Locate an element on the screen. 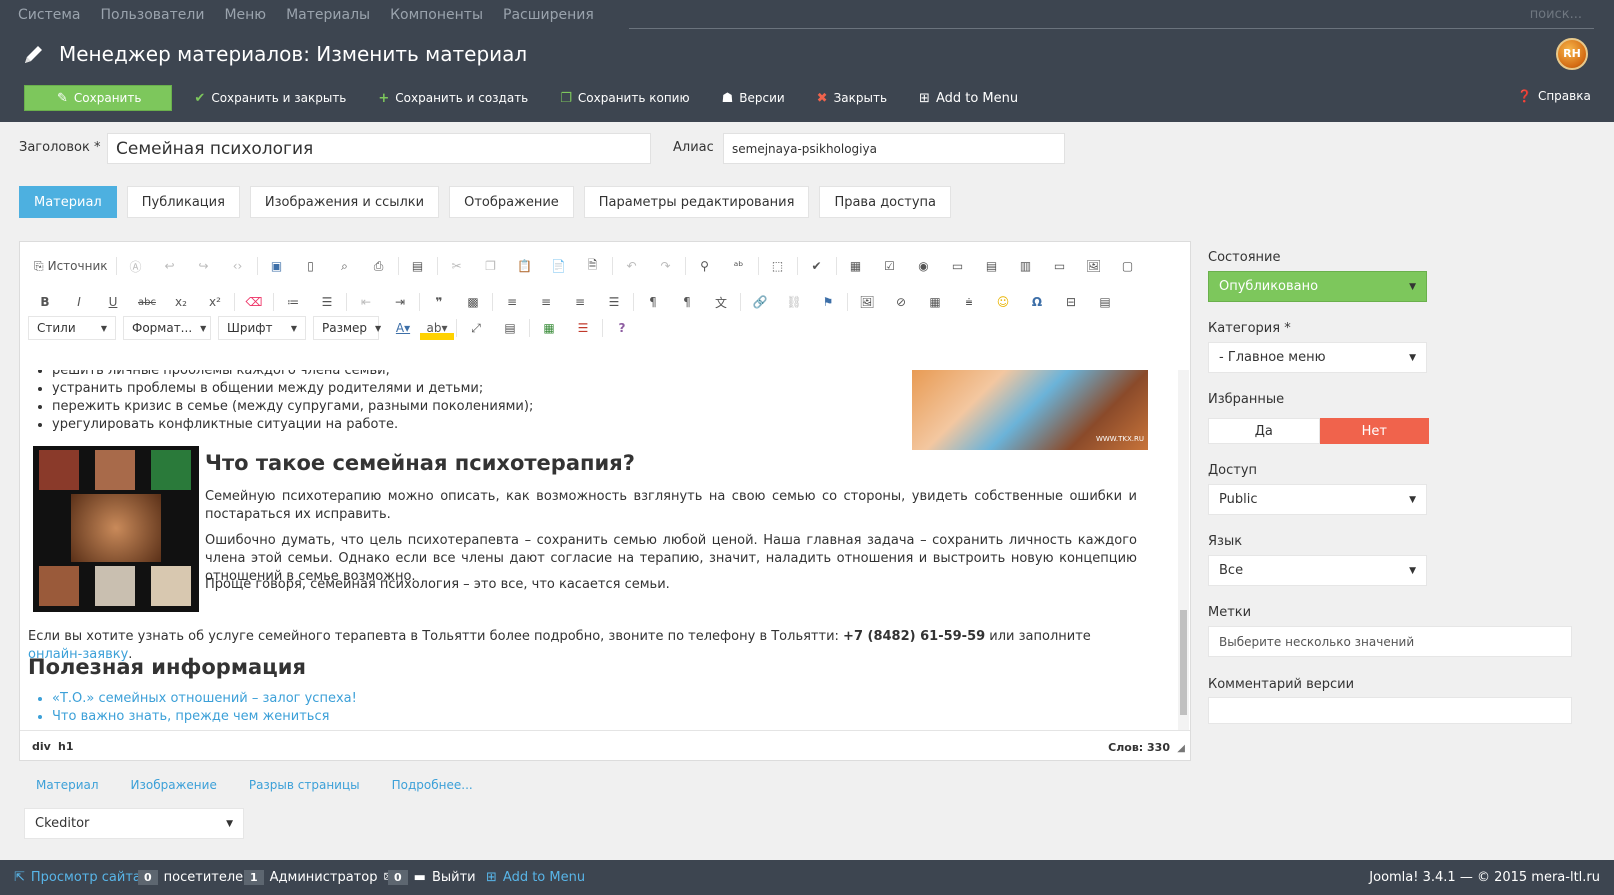 The height and width of the screenshot is (895, 1614). ltr-icon: ¶ is located at coordinates (653, 302).